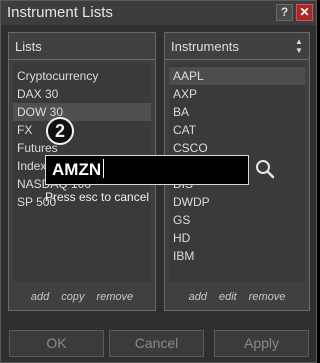  Describe the element at coordinates (56, 343) in the screenshot. I see `ok-button: OK` at that location.